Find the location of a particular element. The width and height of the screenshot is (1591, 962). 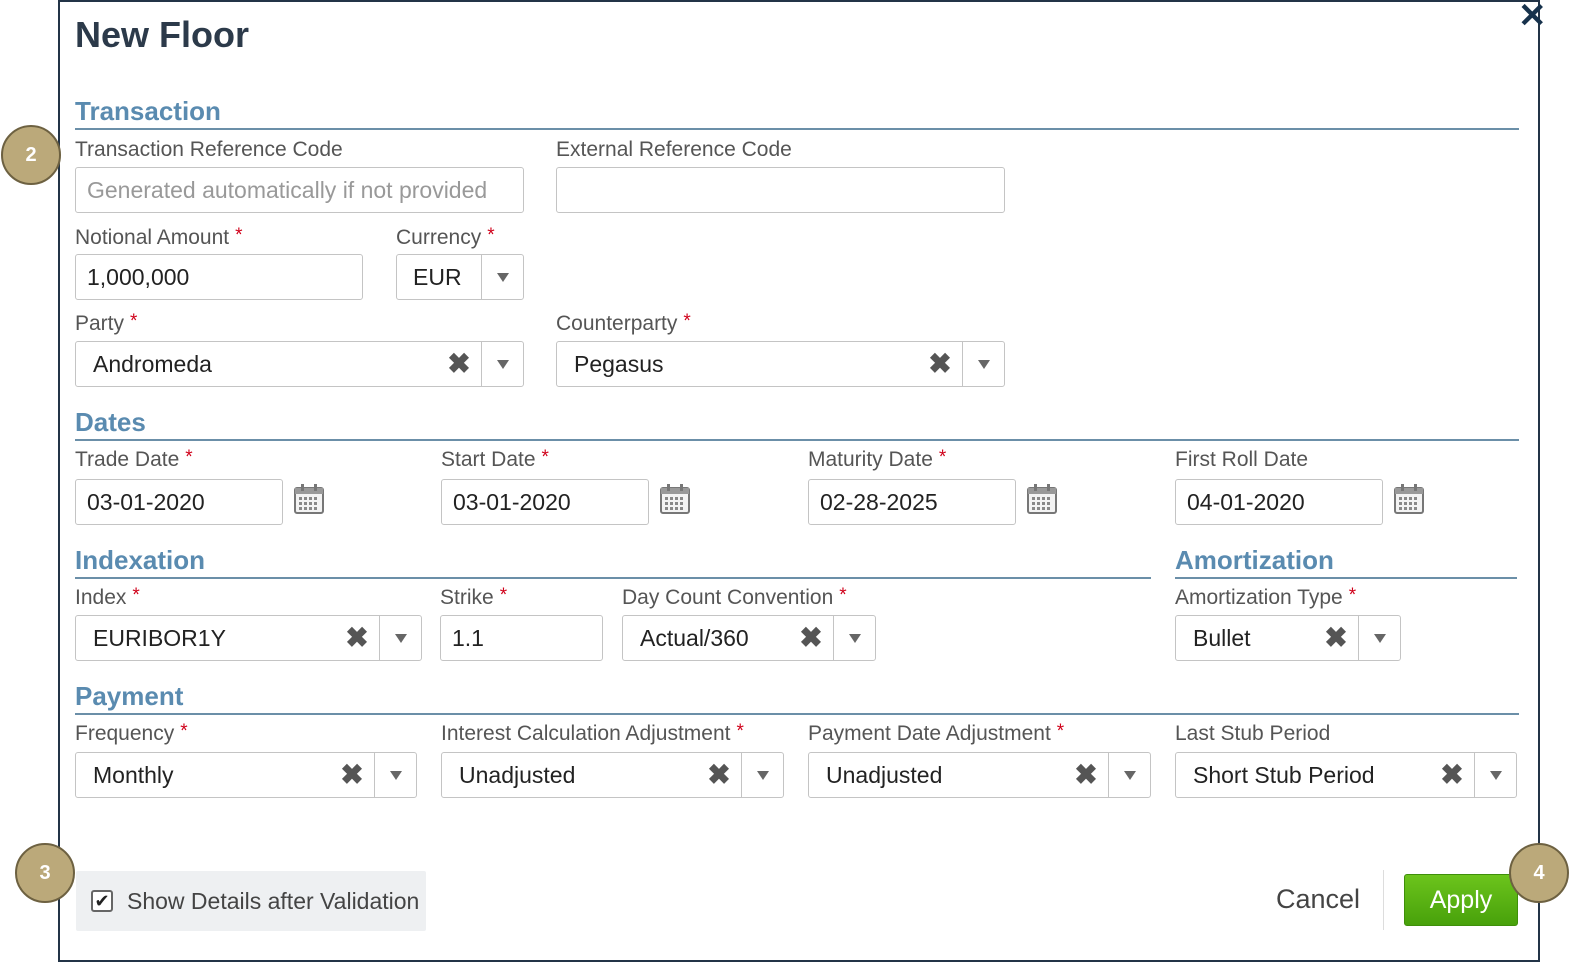

show-details-option: ✔ Show Details after Validation is located at coordinates (251, 901).